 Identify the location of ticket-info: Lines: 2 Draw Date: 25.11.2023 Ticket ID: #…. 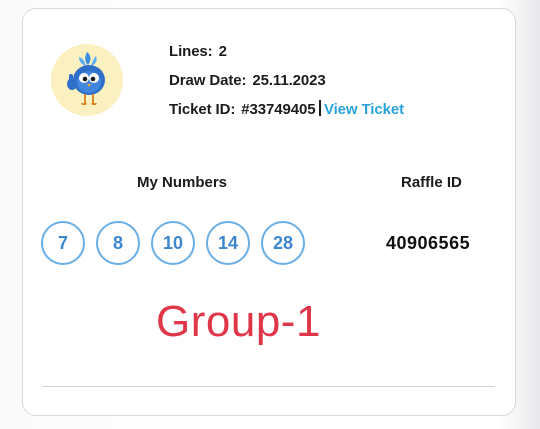
(286, 84).